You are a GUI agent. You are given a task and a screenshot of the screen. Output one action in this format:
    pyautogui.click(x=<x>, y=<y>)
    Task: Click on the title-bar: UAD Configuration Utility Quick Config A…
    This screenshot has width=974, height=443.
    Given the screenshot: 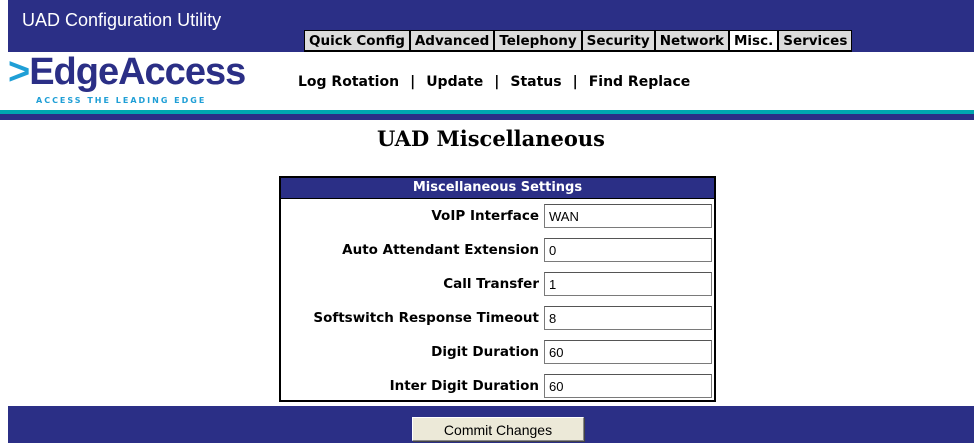 What is the action you would take?
    pyautogui.click(x=491, y=26)
    